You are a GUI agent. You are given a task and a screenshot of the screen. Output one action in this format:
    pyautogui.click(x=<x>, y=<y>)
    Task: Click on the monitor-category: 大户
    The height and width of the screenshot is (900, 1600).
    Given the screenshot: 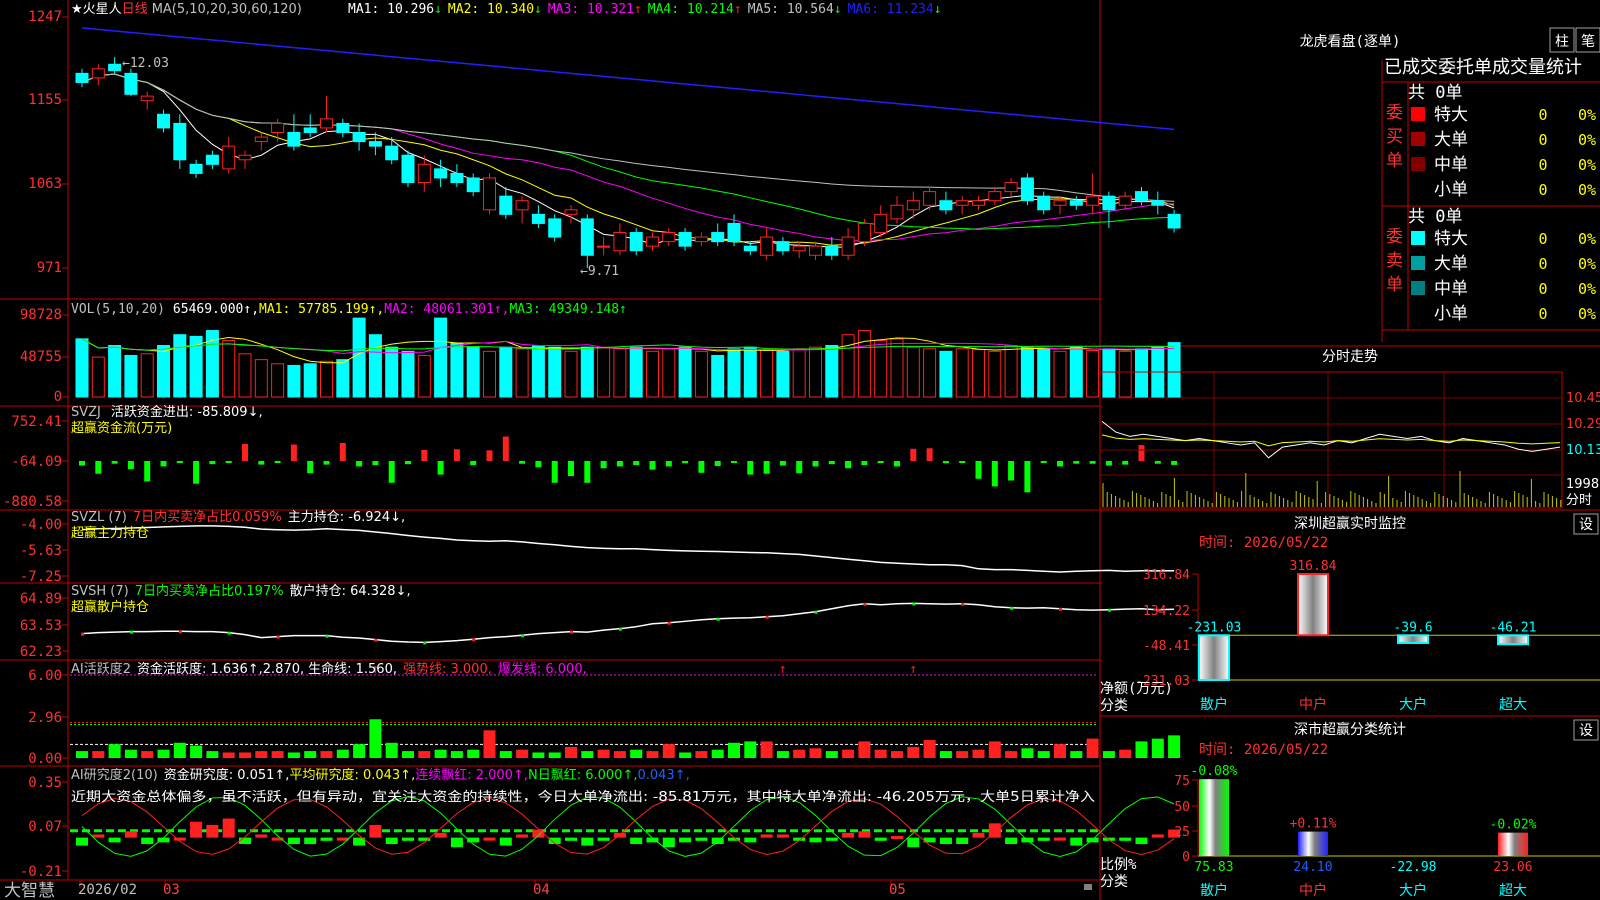 What is the action you would take?
    pyautogui.click(x=1413, y=704)
    